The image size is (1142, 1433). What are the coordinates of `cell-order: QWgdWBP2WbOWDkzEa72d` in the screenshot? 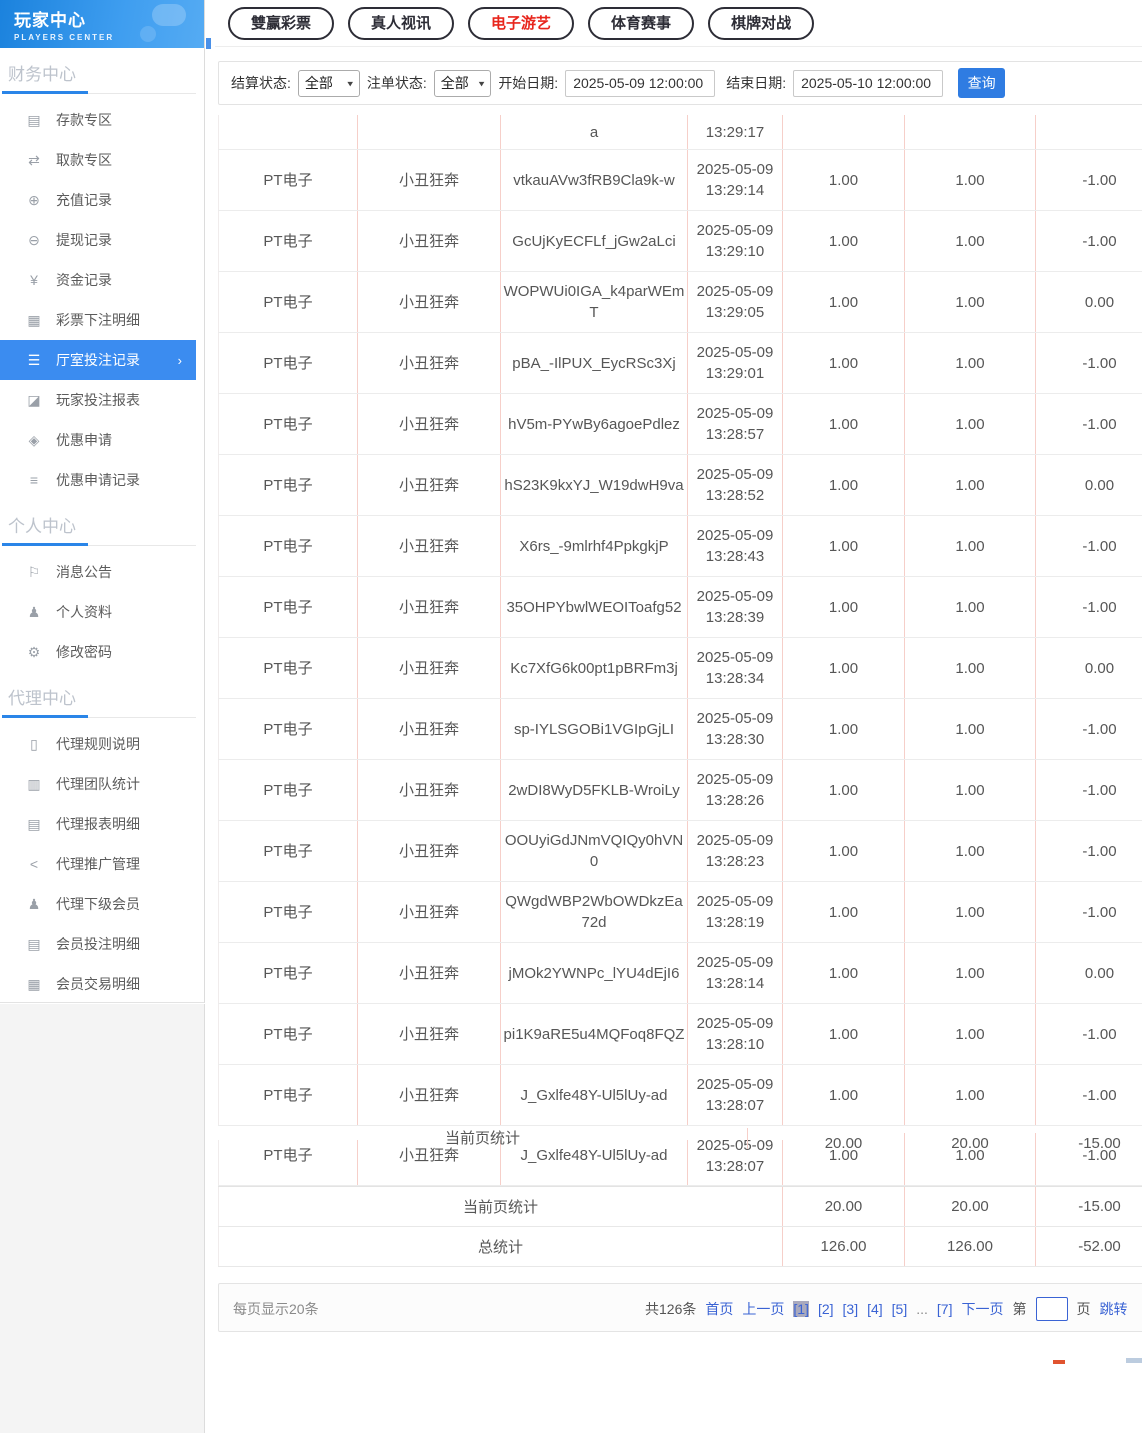 It's located at (594, 912).